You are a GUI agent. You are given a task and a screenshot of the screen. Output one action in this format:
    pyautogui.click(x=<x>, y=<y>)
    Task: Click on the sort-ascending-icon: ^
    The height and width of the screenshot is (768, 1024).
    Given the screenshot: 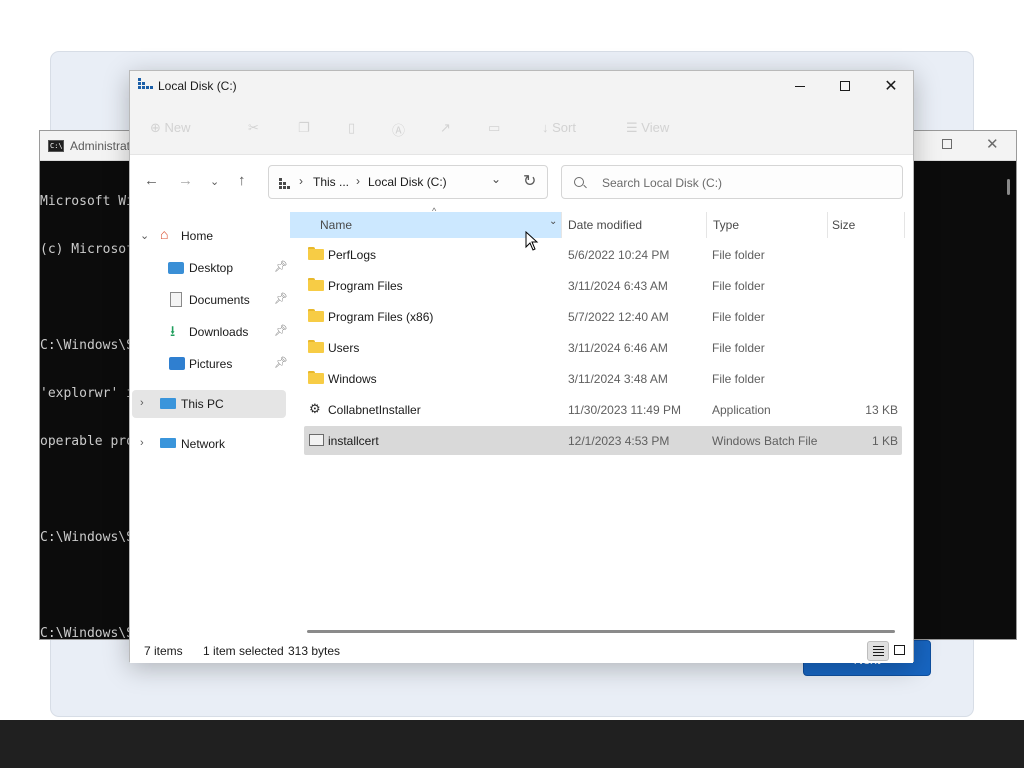 What is the action you would take?
    pyautogui.click(x=434, y=211)
    